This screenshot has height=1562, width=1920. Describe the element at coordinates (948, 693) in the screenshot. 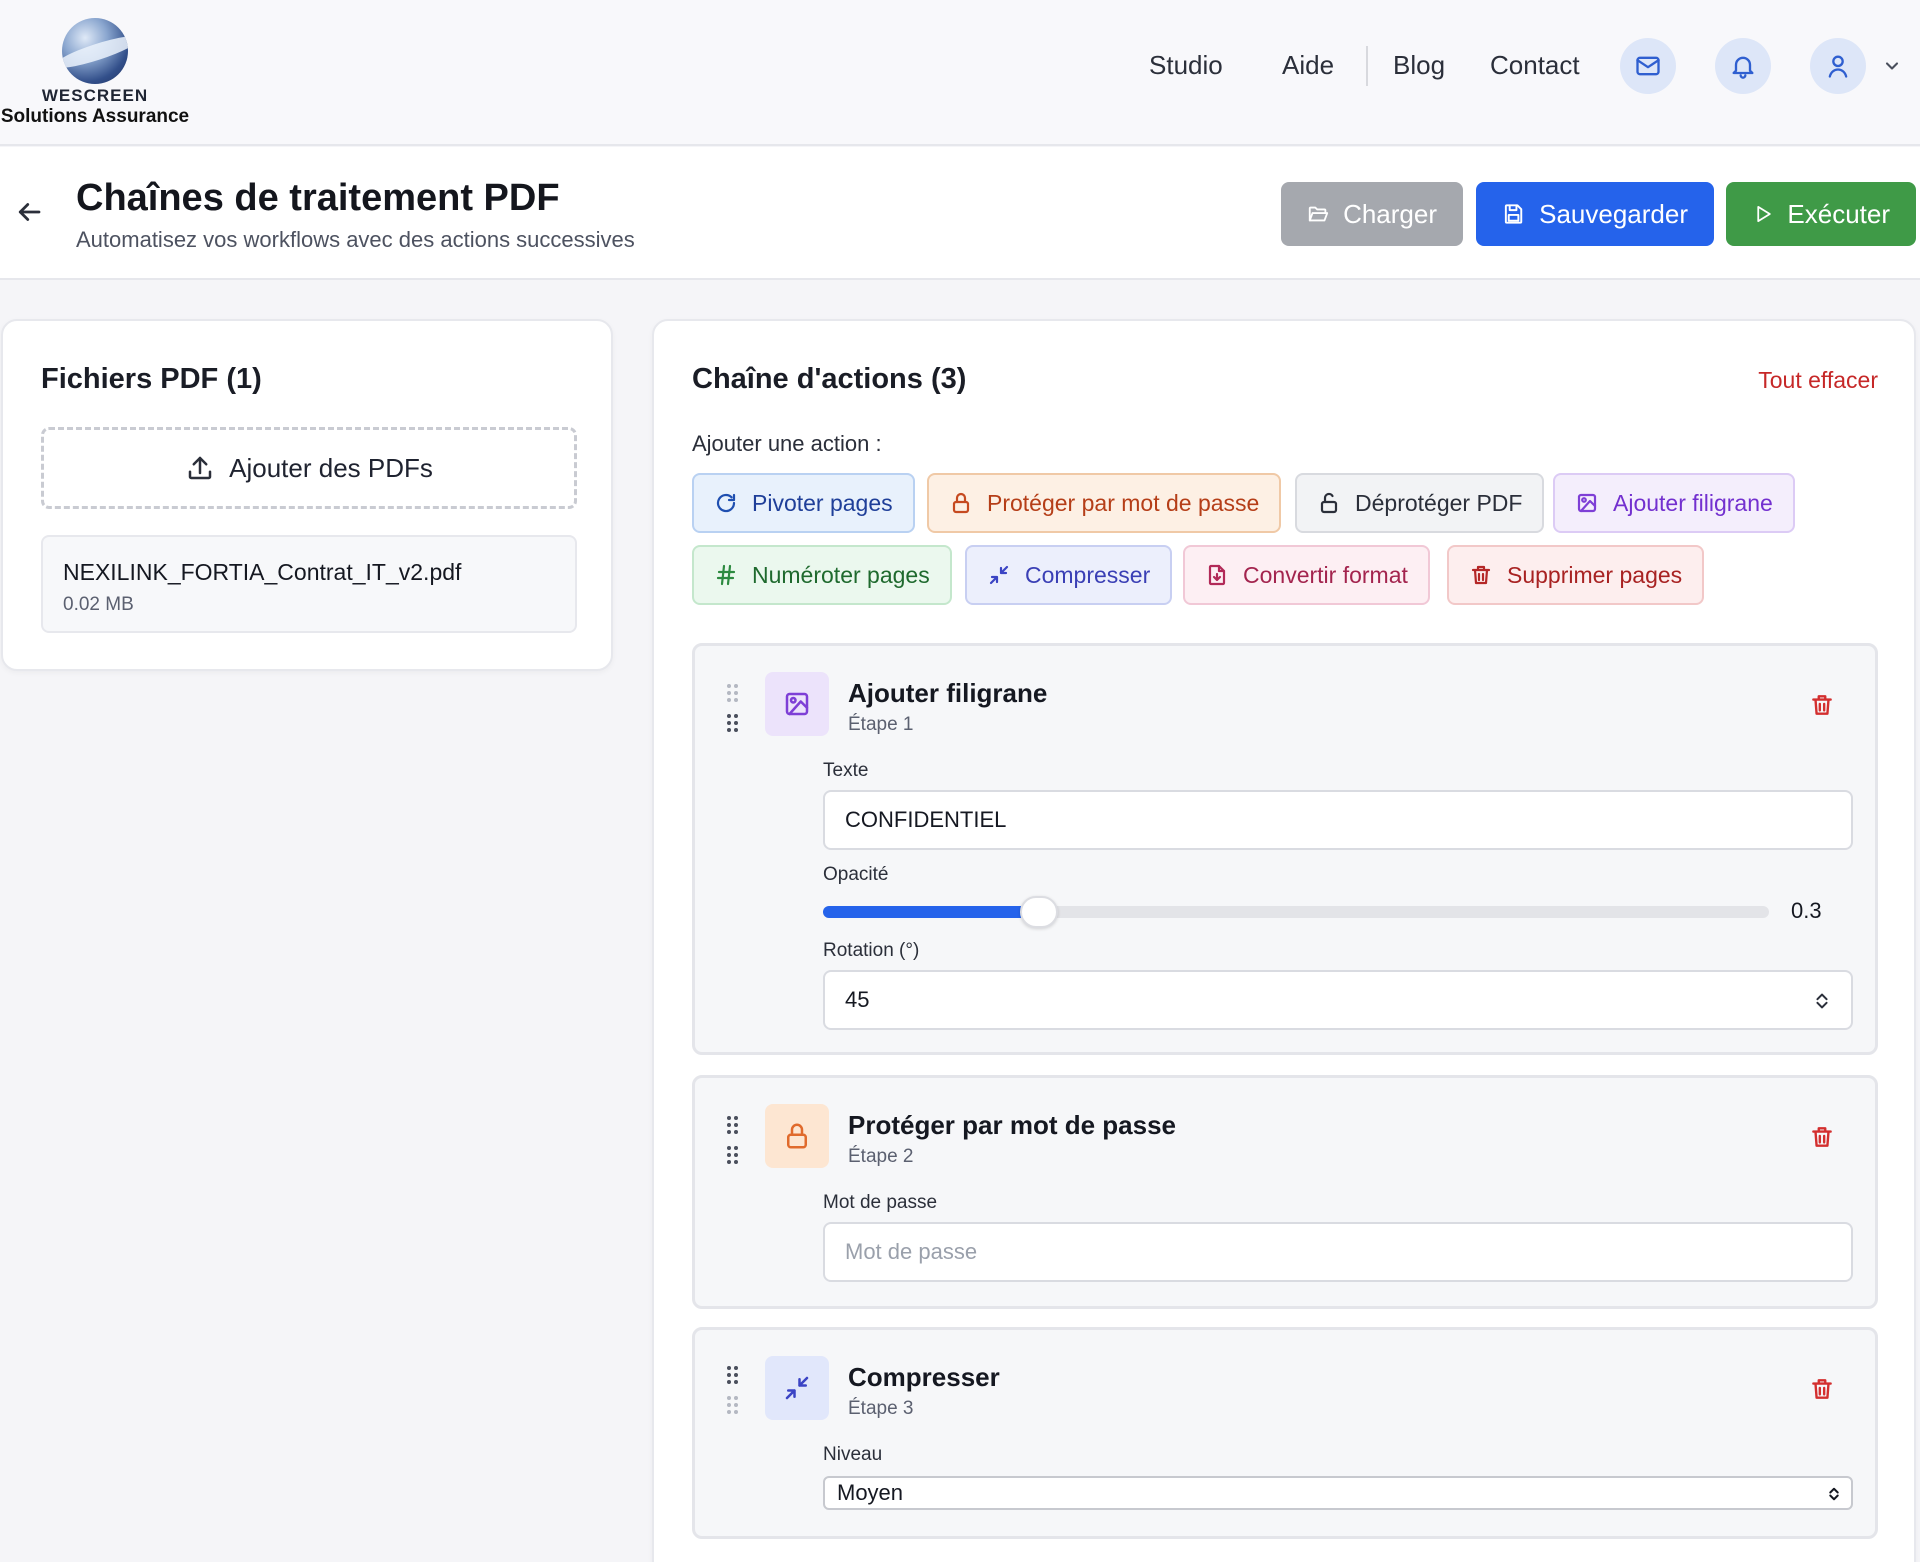

I see `step-title: Ajouter filigrane` at that location.